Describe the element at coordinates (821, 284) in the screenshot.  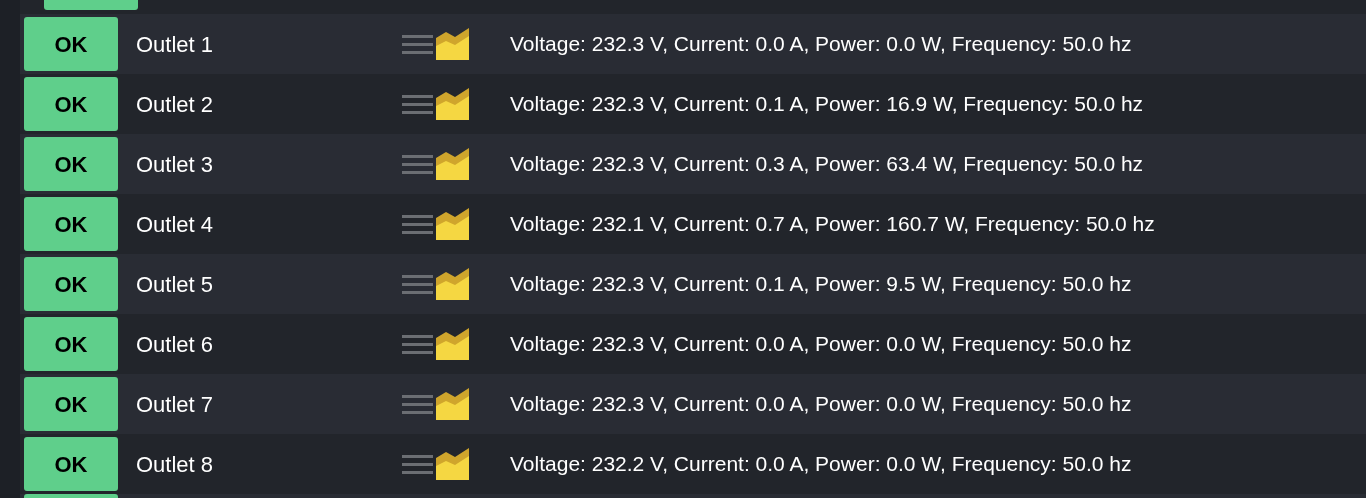
I see `outlet-reading: Voltage: 232.3 V, Current: 0.1 A, Power: 9.5 W, Frequency: 50.0 hz` at that location.